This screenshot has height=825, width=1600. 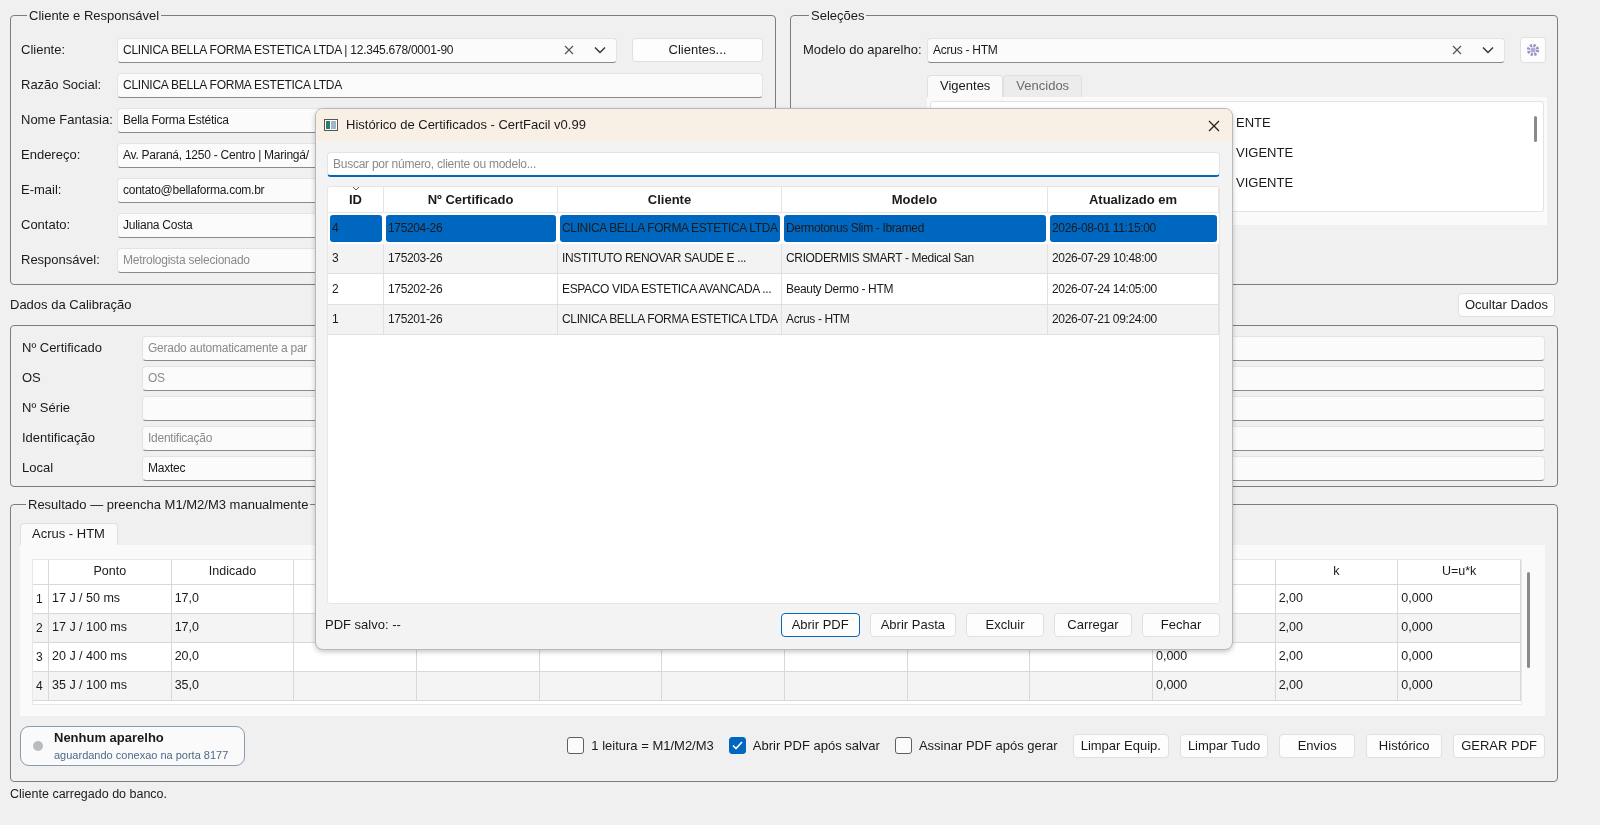 I want to click on column-header: Indicado, so click(x=233, y=572).